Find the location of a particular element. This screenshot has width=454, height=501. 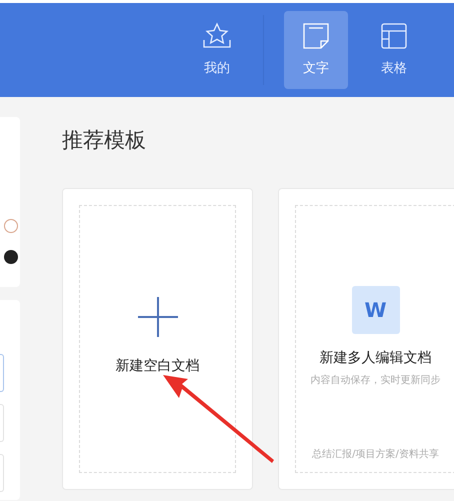

table-icon is located at coordinates (394, 36).